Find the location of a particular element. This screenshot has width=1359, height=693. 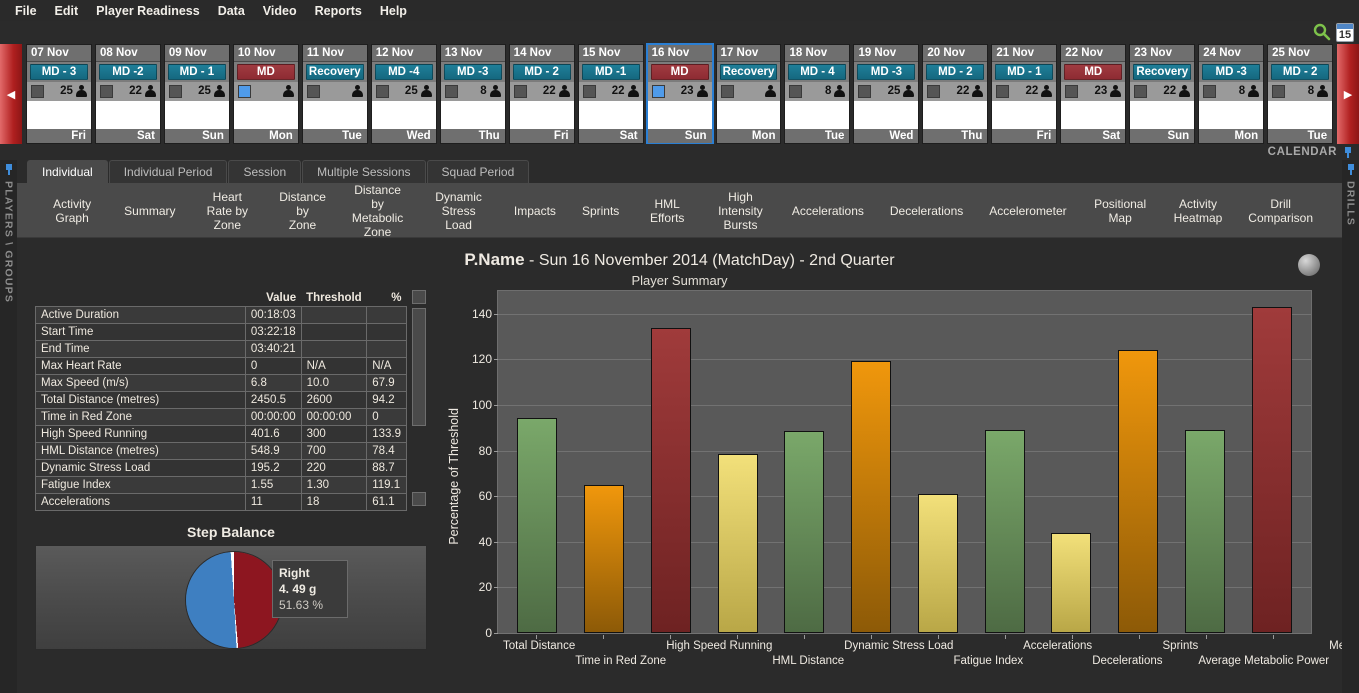

calendar-day-cell: 19 Nov MD -3 25 Wed is located at coordinates (886, 94).